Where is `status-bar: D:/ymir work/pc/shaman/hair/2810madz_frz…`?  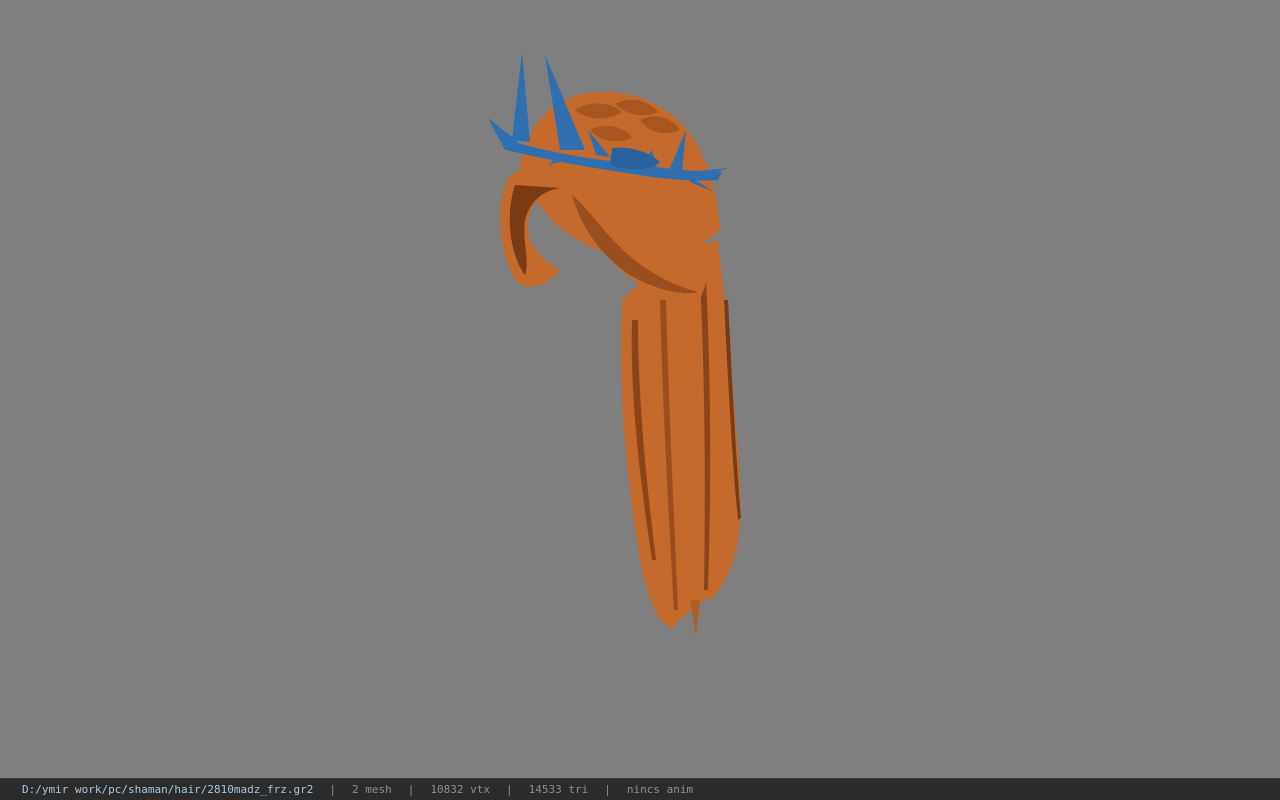
status-bar: D:/ymir work/pc/shaman/hair/2810madz_frz… is located at coordinates (640, 789).